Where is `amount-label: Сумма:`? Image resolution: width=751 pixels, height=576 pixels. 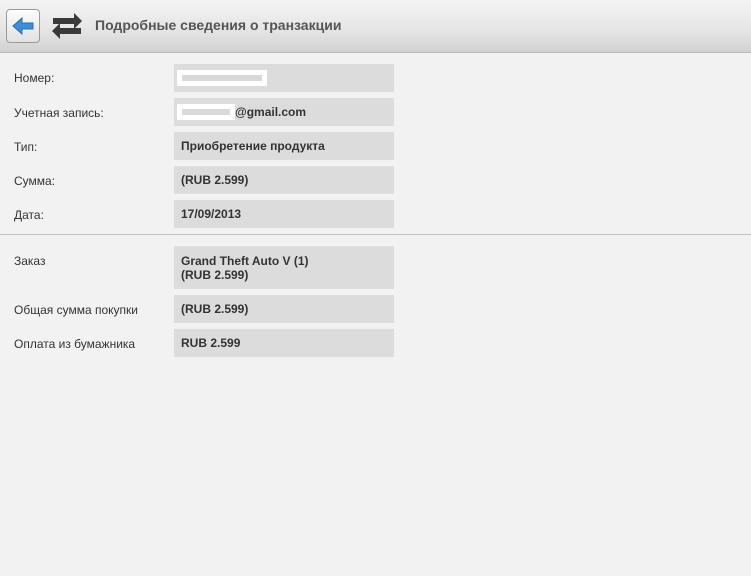 amount-label: Сумма: is located at coordinates (35, 181).